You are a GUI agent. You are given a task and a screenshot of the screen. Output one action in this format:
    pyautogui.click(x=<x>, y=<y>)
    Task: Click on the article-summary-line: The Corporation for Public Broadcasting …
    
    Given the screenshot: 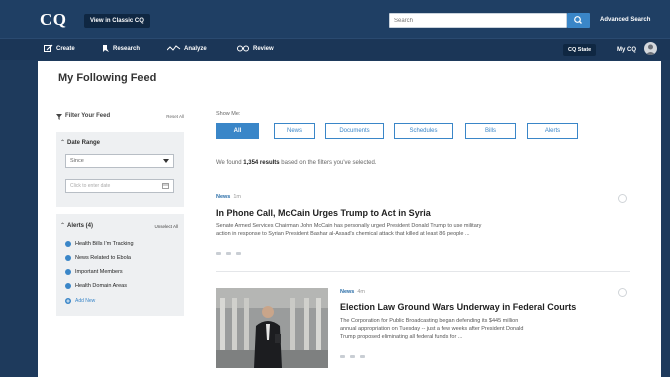 What is the action you would take?
    pyautogui.click(x=429, y=321)
    